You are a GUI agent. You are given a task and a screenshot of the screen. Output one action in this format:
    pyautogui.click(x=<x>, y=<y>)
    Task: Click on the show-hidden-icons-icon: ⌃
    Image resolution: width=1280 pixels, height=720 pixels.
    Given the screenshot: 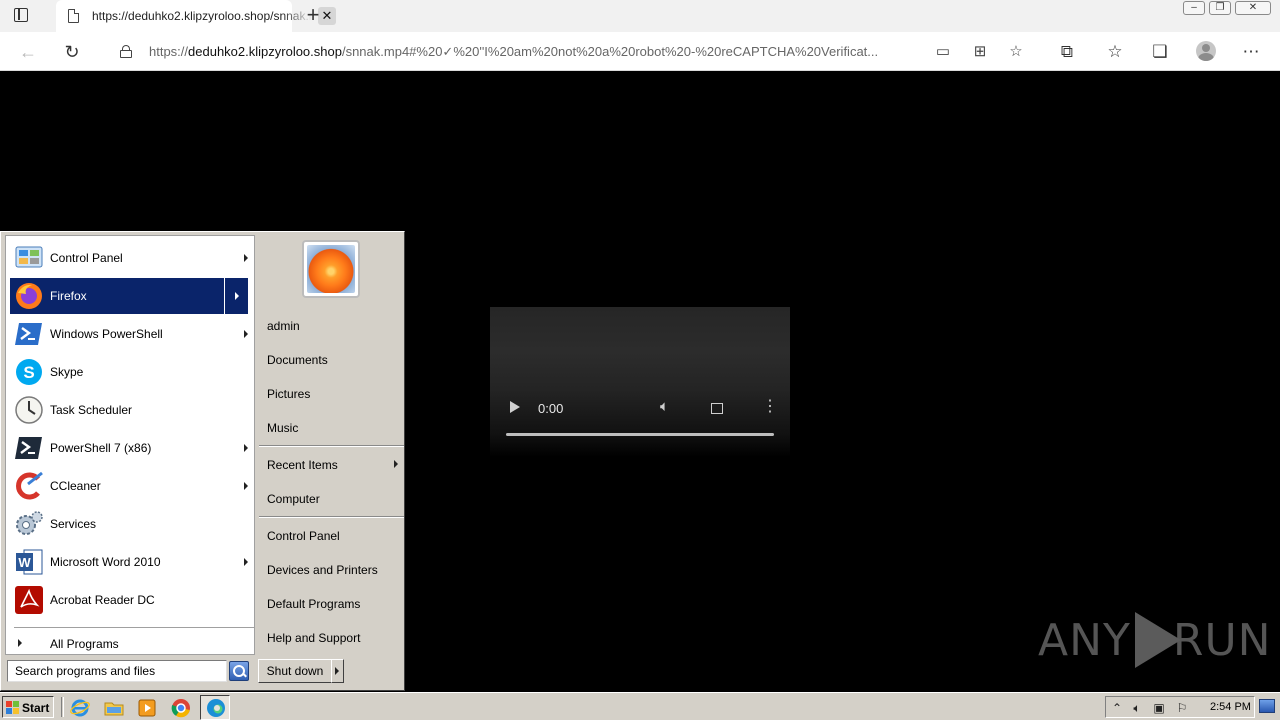 What is the action you would take?
    pyautogui.click(x=1117, y=708)
    